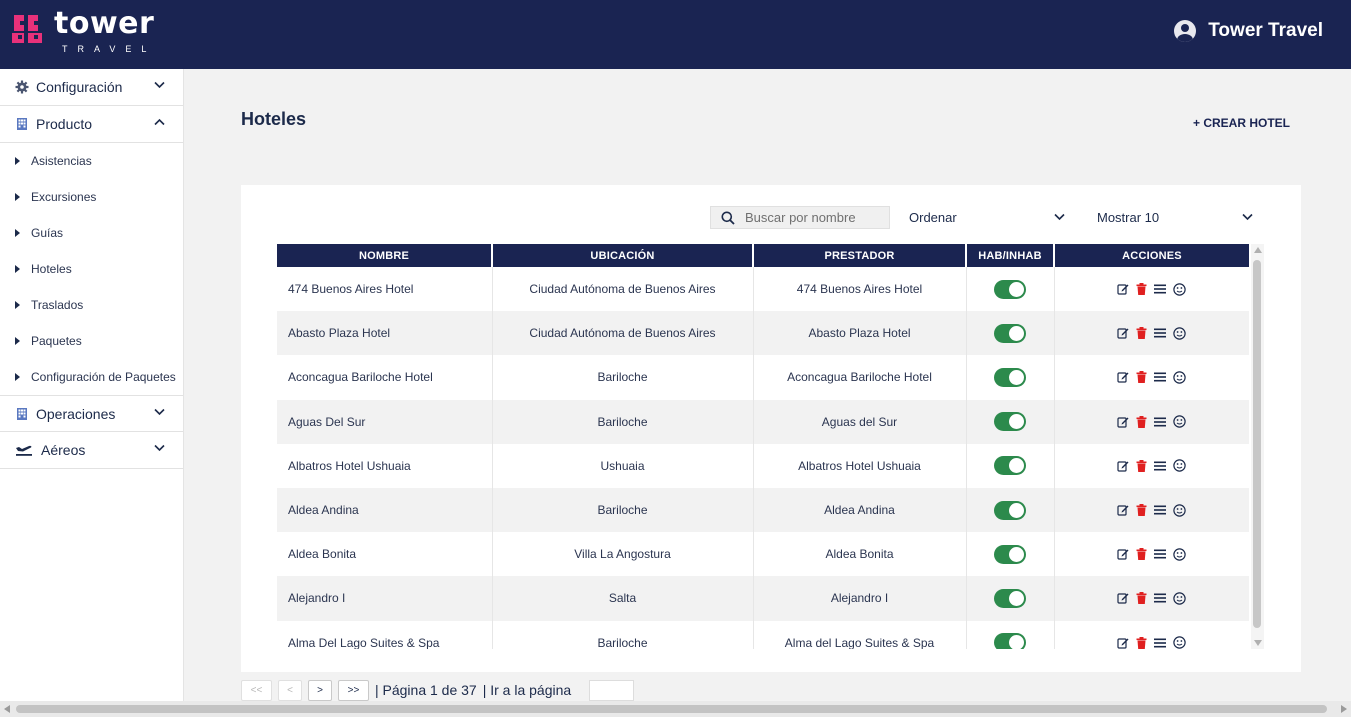  Describe the element at coordinates (1151, 333) in the screenshot. I see `cell-acciones` at that location.